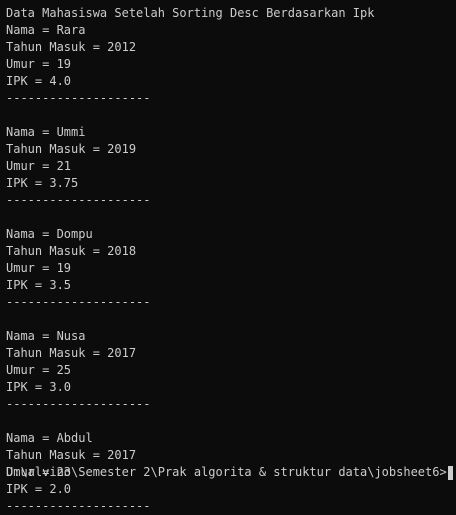 The width and height of the screenshot is (456, 515). I want to click on record-umur: Umur = 25, so click(39, 370).